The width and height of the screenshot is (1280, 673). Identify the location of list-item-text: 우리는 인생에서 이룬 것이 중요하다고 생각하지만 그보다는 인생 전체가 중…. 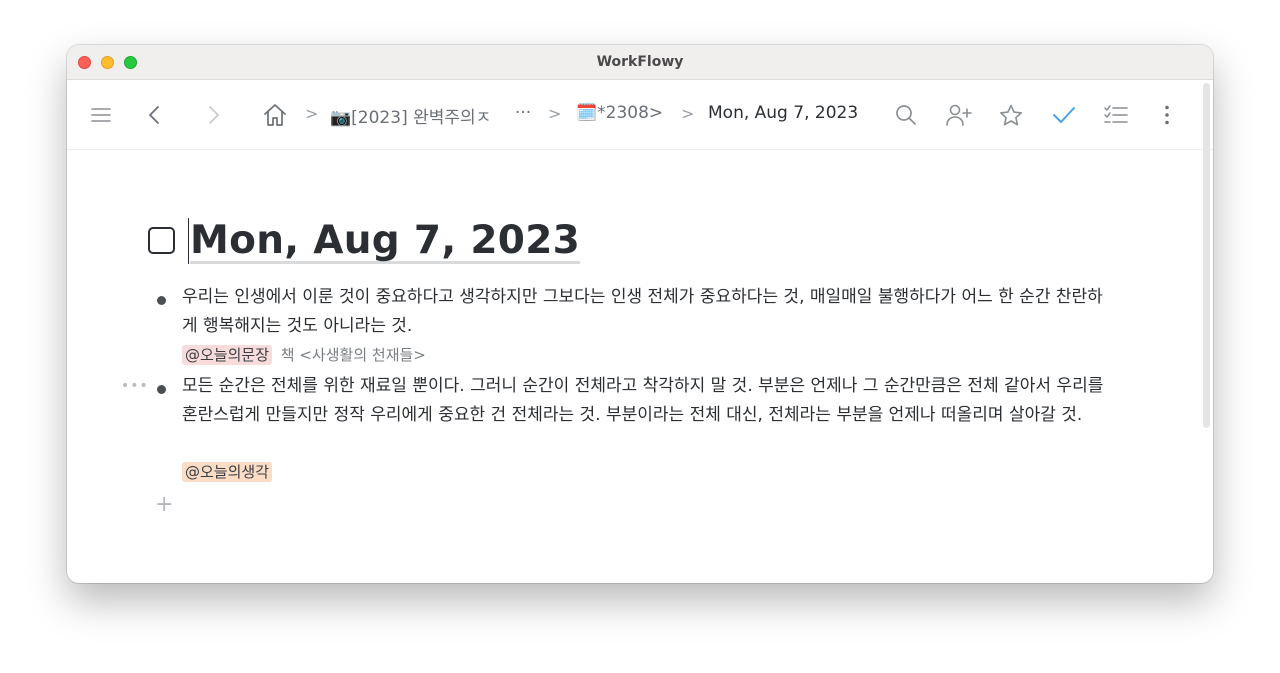
(647, 312).